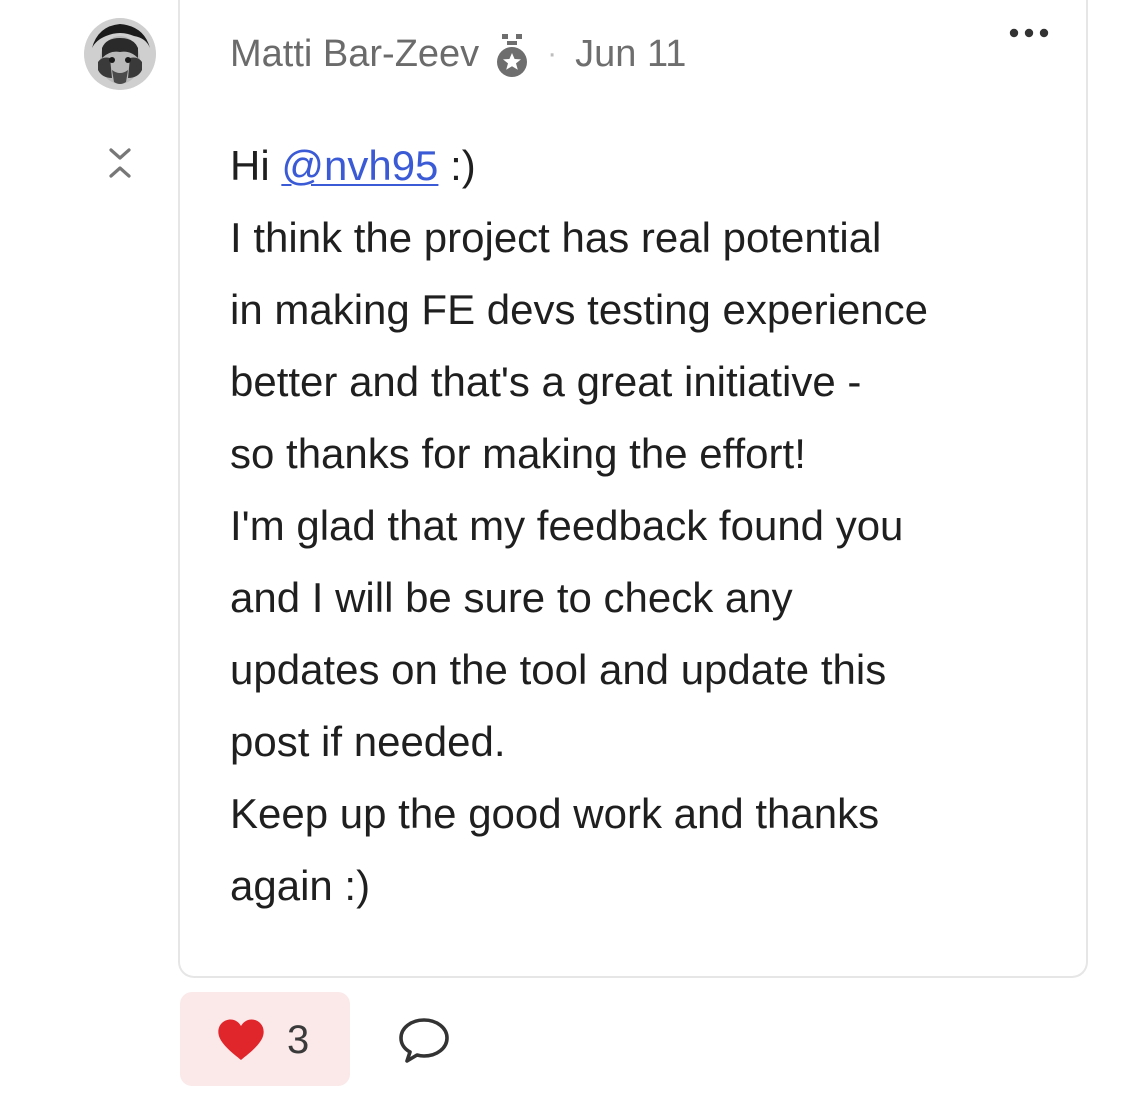 The width and height of the screenshot is (1125, 1098). What do you see at coordinates (579, 309) in the screenshot?
I see `body-line: in making FE devs testing experience` at bounding box center [579, 309].